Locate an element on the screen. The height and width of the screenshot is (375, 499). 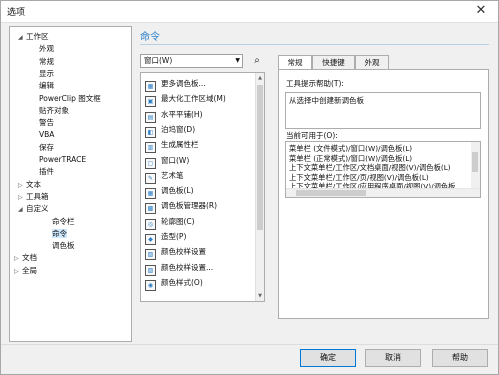
tree-item: ◢ 工作区 is located at coordinates (33, 37).